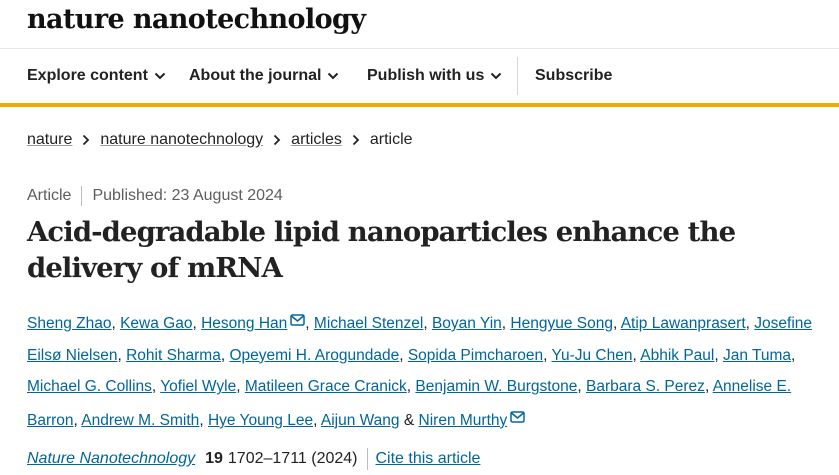 Image resolution: width=839 pixels, height=475 pixels. I want to click on breadcrumb-nature-nanotechnology: nature nanotechnology, so click(181, 140).